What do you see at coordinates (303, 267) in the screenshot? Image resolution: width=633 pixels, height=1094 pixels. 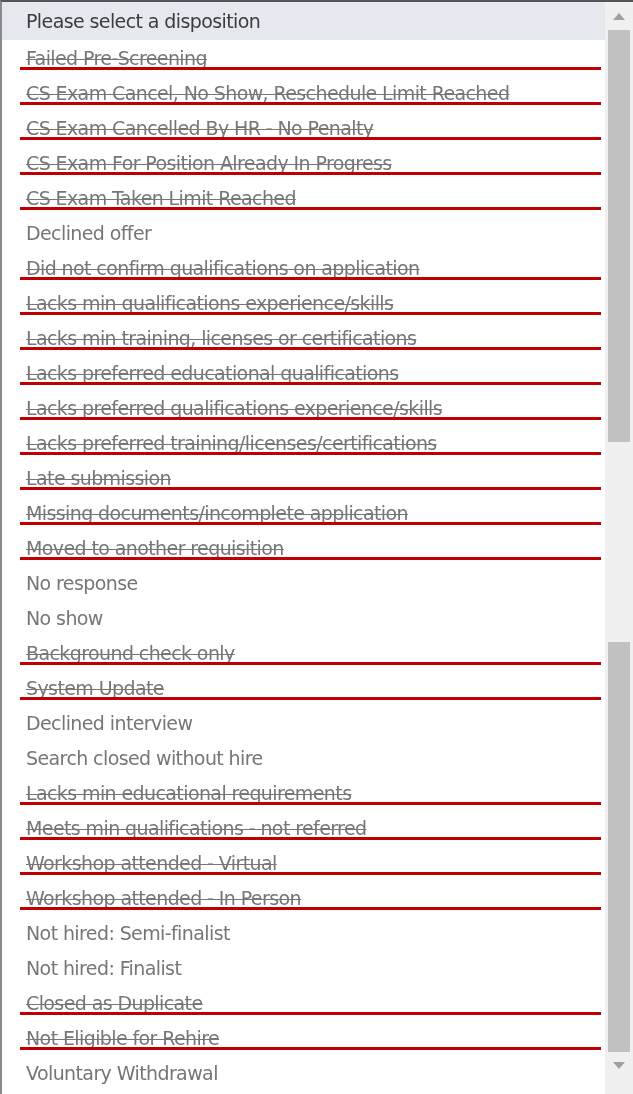 I see `dropdown-option: Did not confirm qualifications on application` at bounding box center [303, 267].